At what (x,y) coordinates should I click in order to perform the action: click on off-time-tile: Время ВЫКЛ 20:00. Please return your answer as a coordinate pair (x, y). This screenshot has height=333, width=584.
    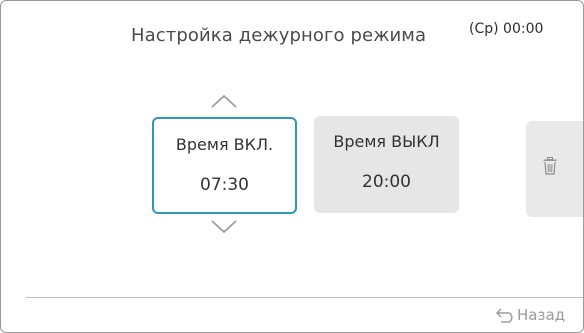
    Looking at the image, I should click on (386, 164).